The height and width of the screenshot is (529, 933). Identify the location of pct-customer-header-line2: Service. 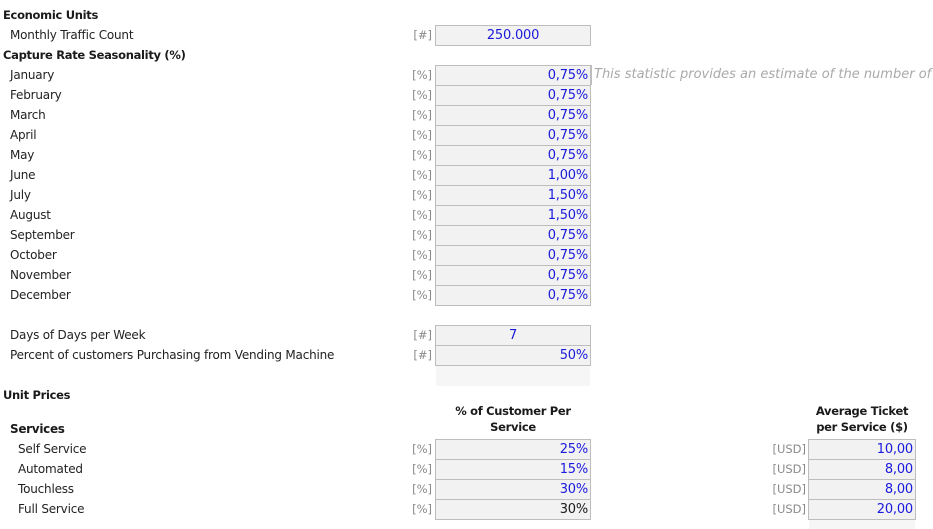
(513, 427).